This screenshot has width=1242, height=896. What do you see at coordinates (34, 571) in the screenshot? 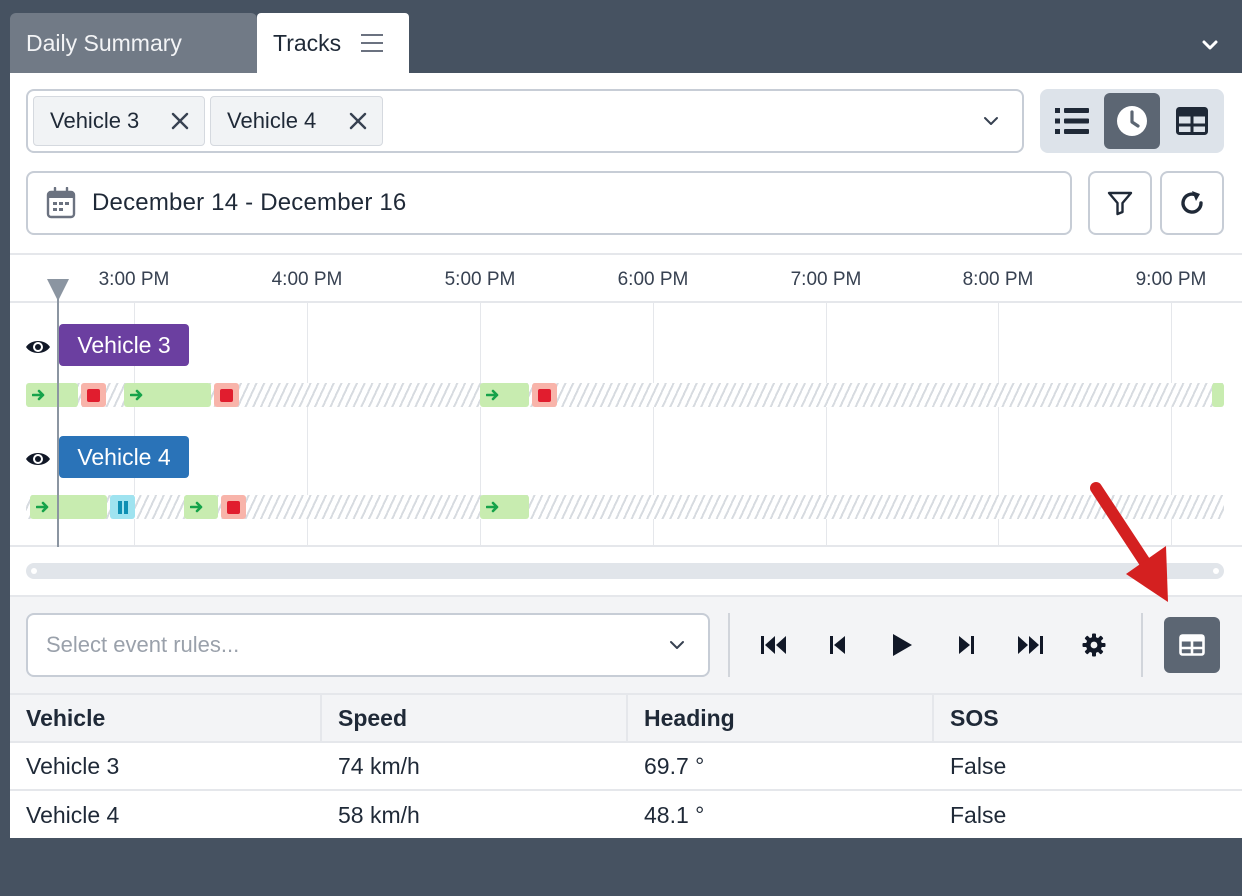
I see `scrollbar-handle-left` at bounding box center [34, 571].